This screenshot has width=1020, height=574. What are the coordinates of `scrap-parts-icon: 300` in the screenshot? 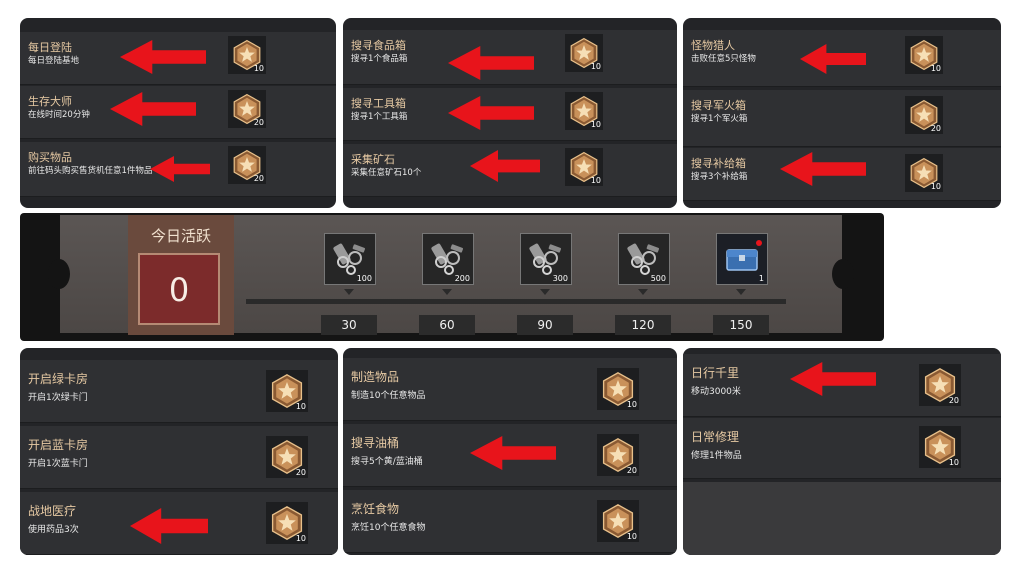 It's located at (546, 259).